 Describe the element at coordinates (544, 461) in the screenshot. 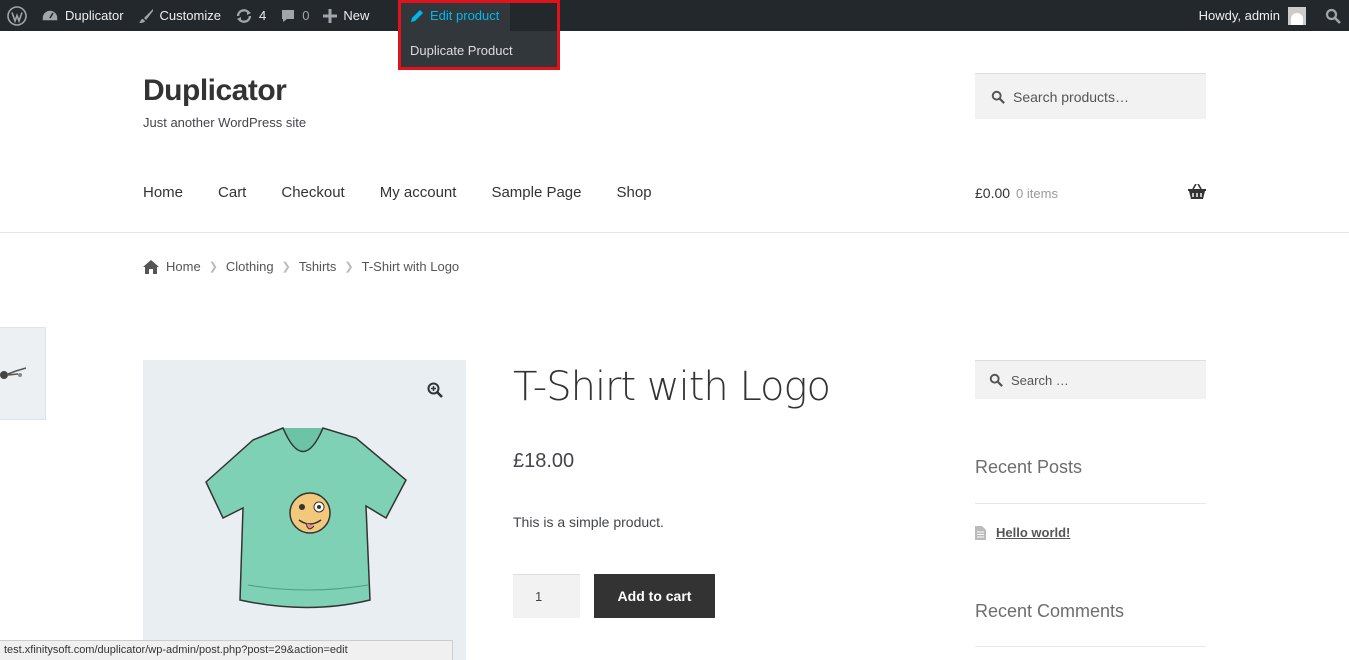

I see `product-price: £18.00` at that location.